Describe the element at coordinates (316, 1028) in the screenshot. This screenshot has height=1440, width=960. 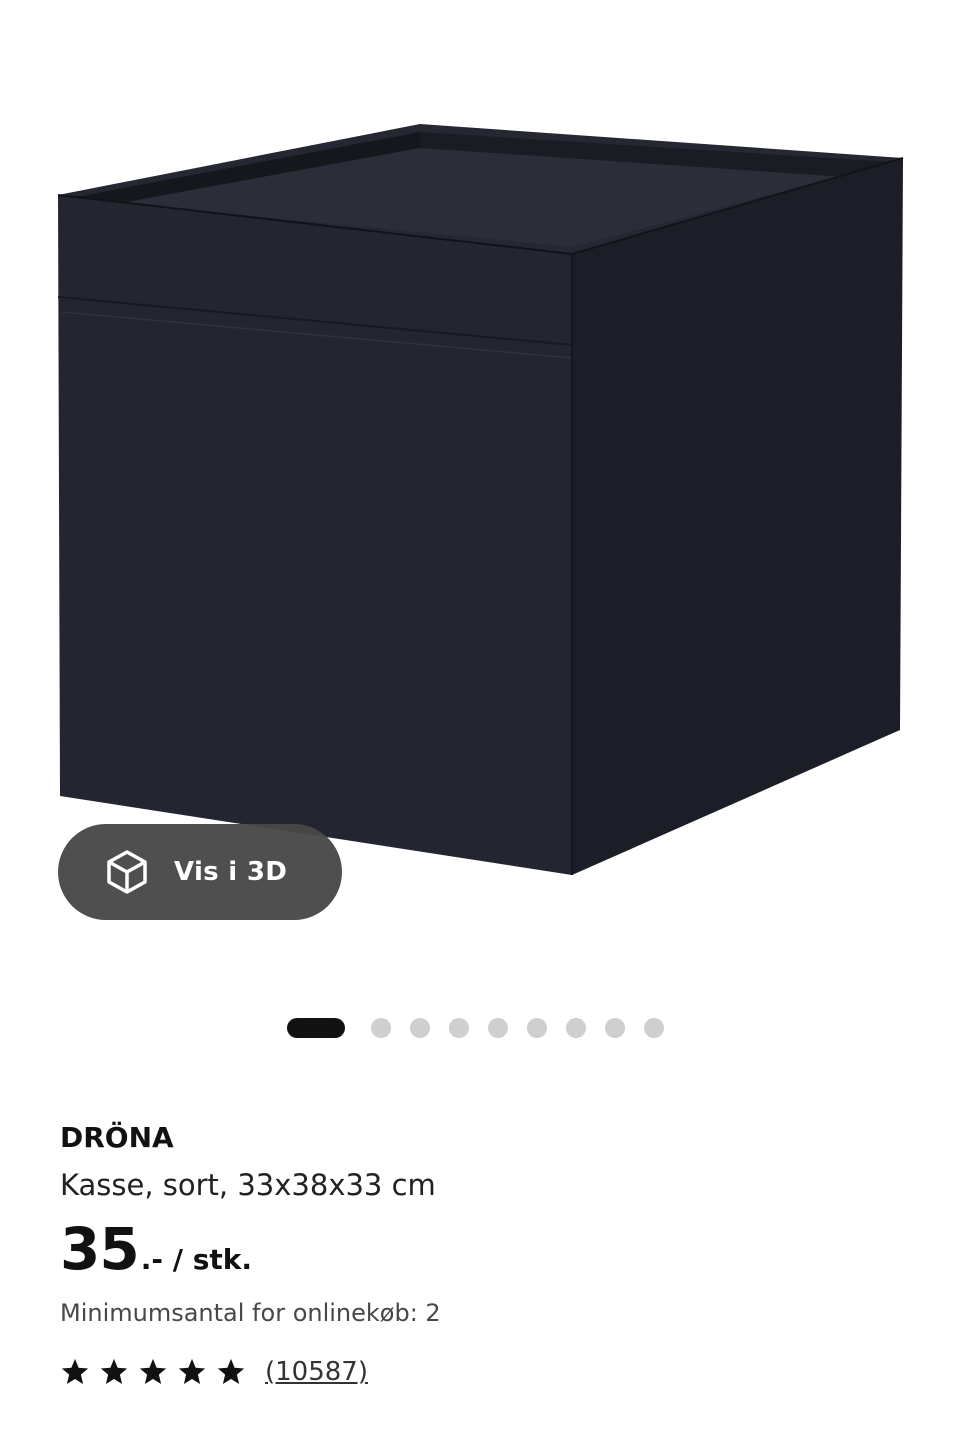
I see `carousel-dot-active` at that location.